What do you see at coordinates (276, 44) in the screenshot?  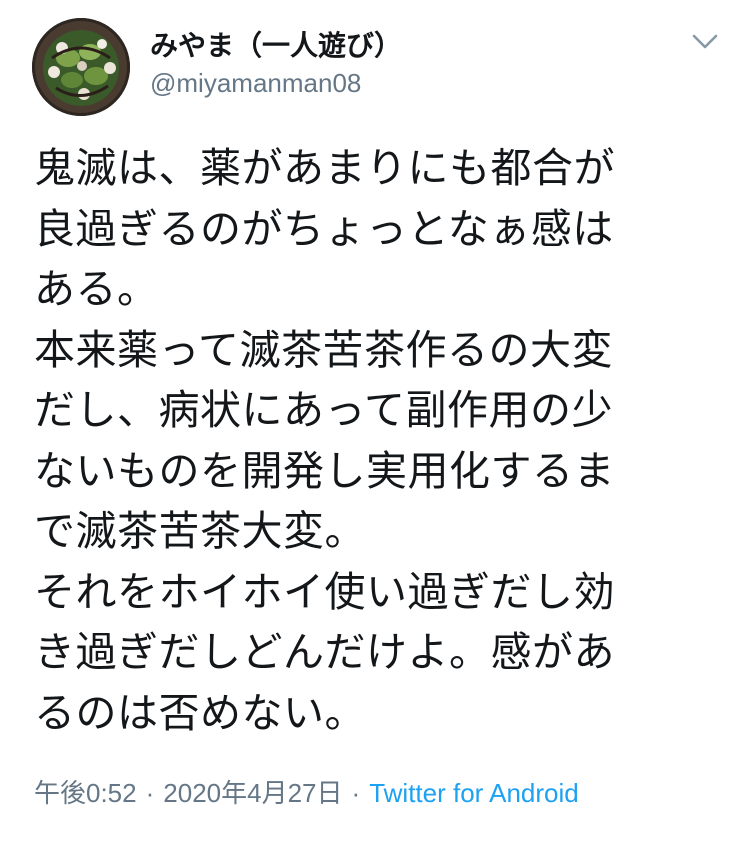 I see `author-display-name: みやま（一人遊び）` at bounding box center [276, 44].